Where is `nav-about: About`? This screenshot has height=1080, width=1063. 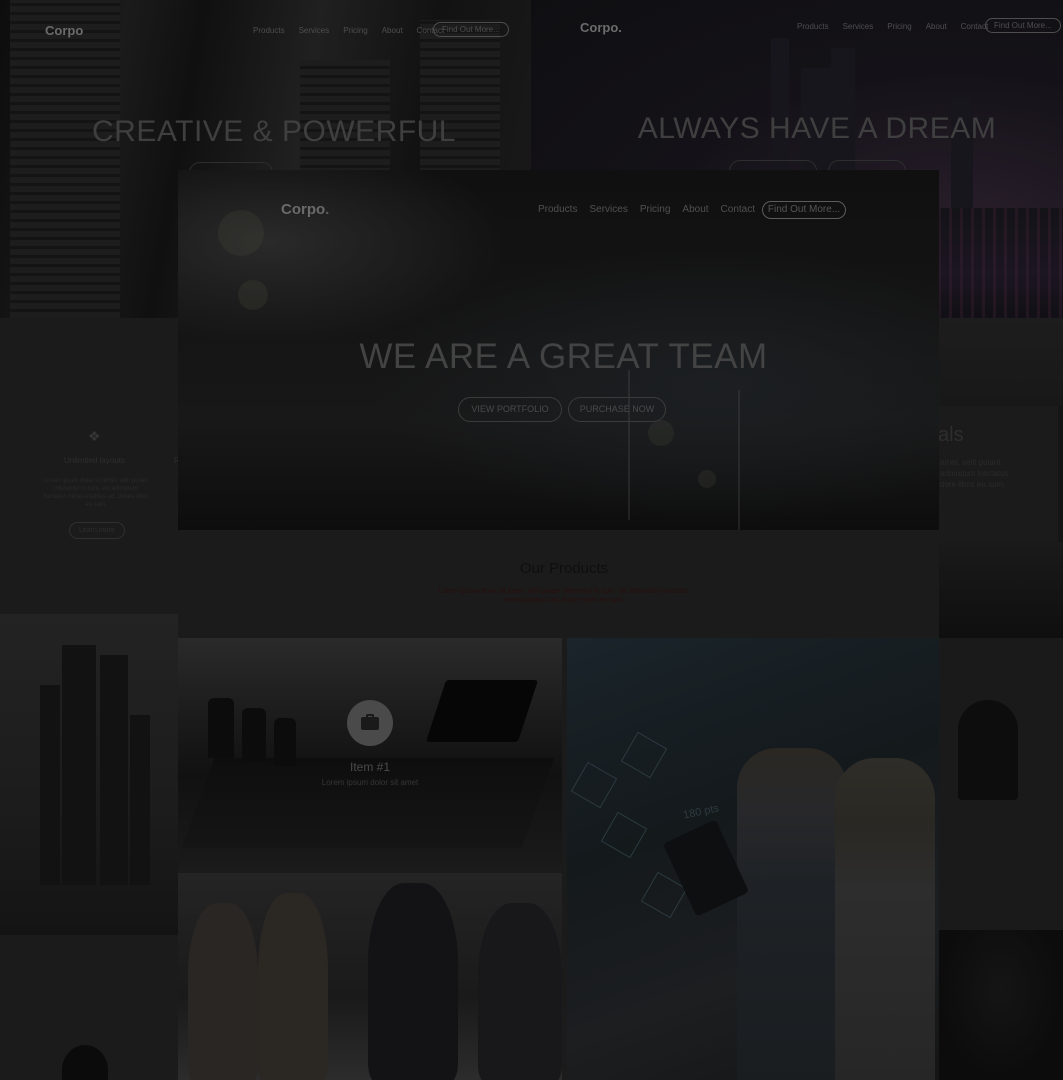
nav-about: About is located at coordinates (695, 209).